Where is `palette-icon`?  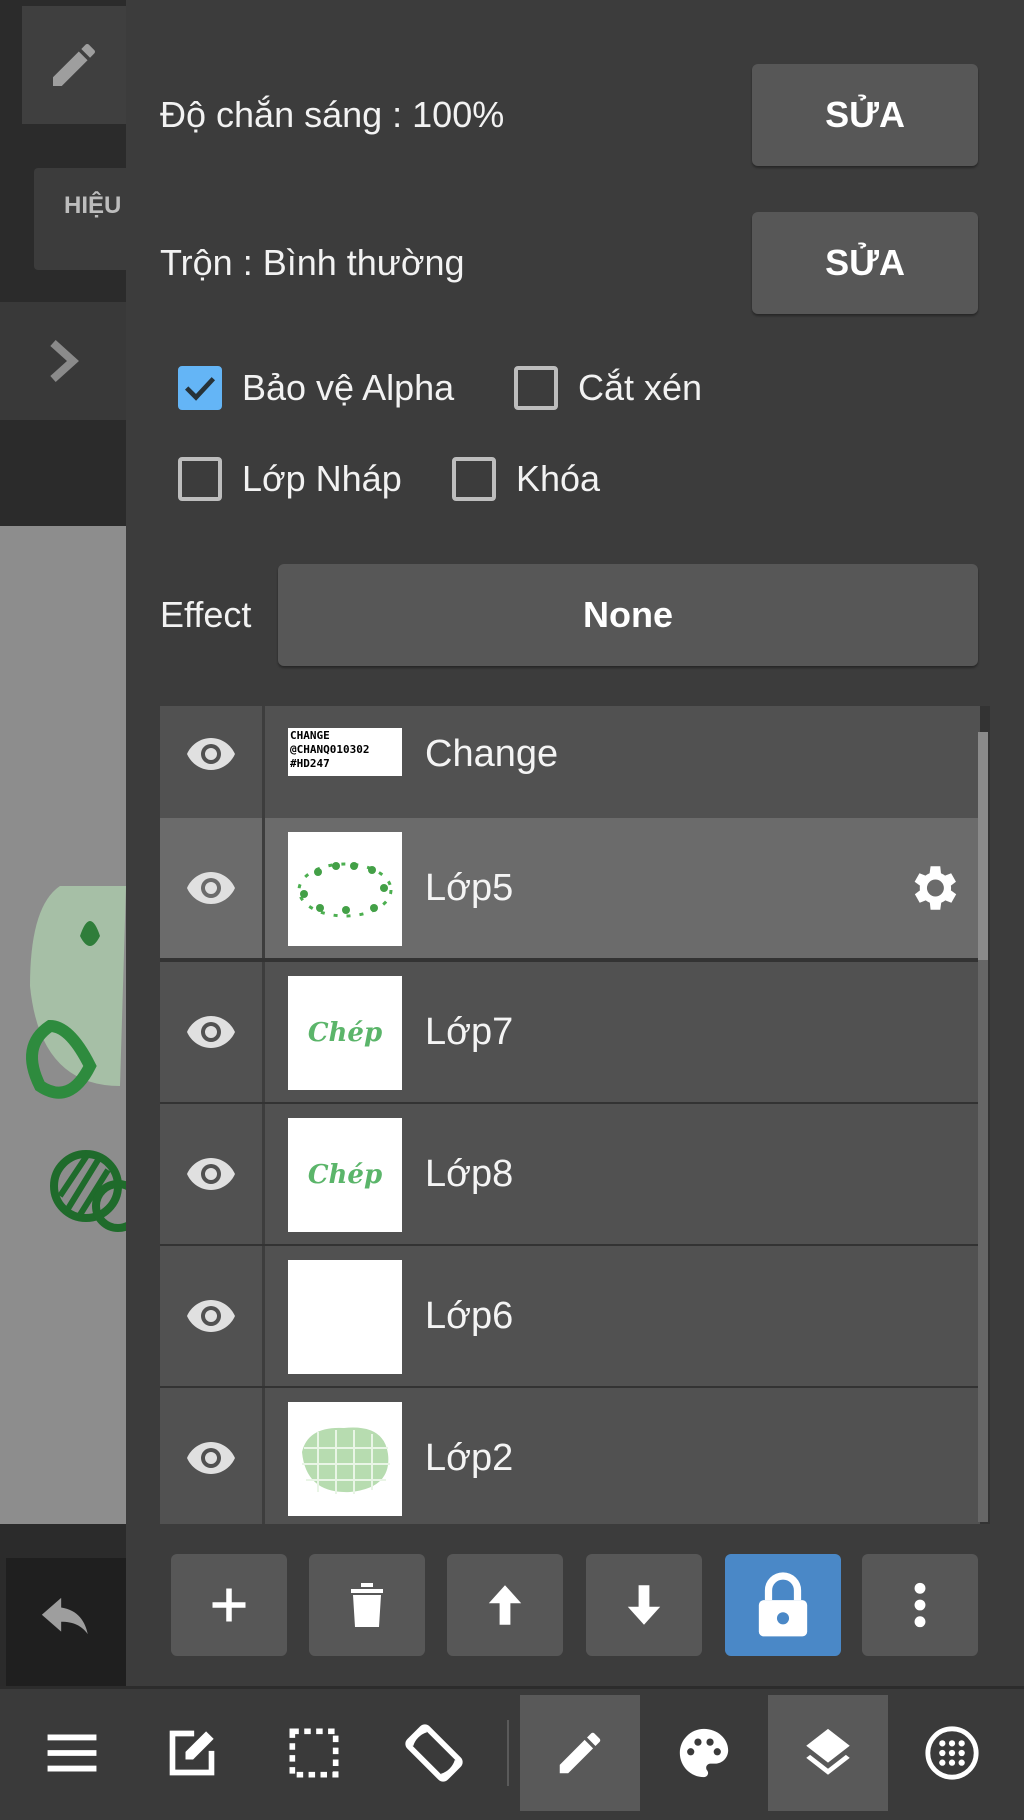
palette-icon is located at coordinates (704, 1753).